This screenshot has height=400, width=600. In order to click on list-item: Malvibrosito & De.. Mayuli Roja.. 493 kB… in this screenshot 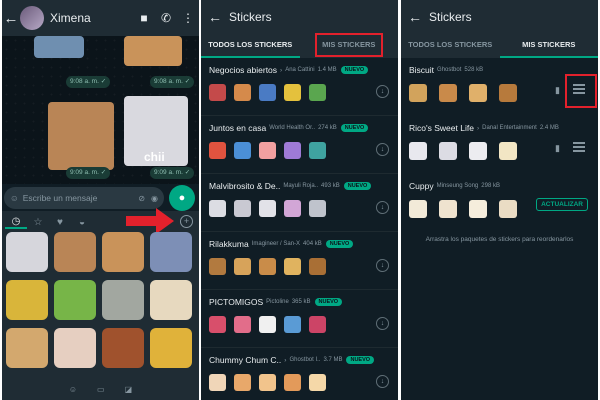, I will do `click(299, 203)`.